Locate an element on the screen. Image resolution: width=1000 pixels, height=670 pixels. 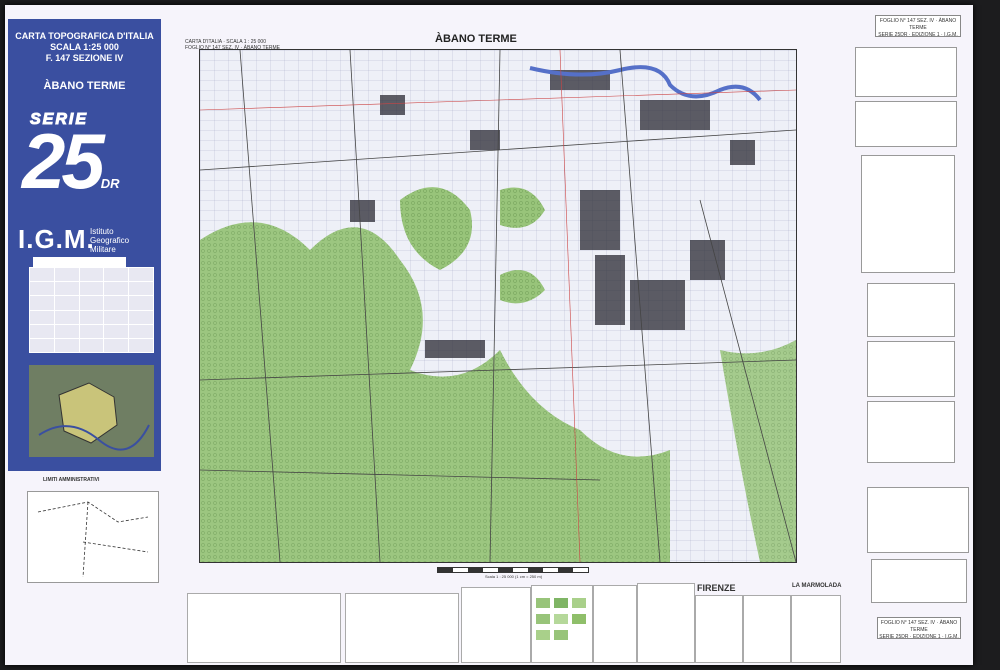
legend-vegetation is located at coordinates (562, 624).